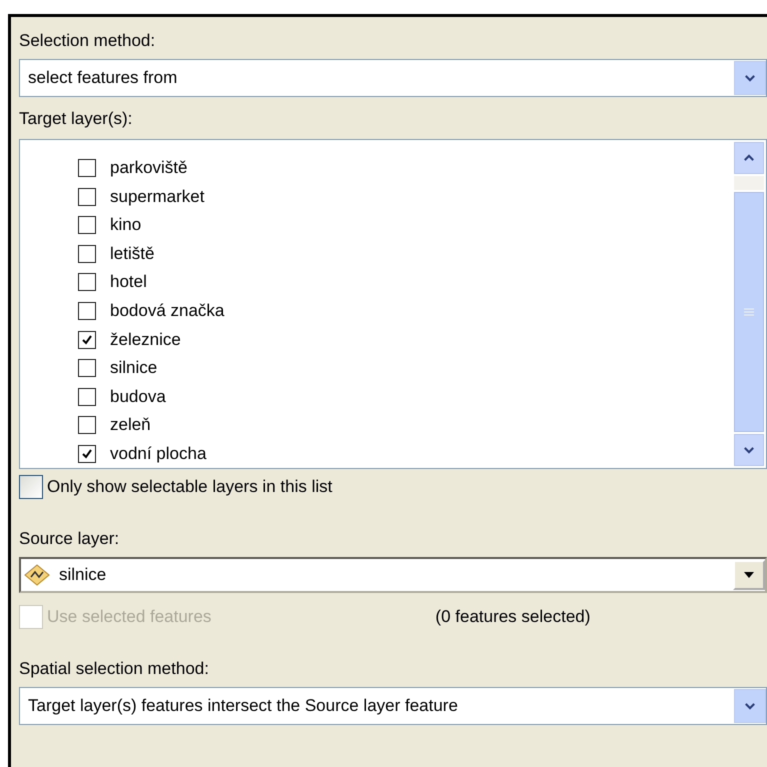 This screenshot has height=767, width=767. I want to click on scroll-up-icon, so click(749, 158).